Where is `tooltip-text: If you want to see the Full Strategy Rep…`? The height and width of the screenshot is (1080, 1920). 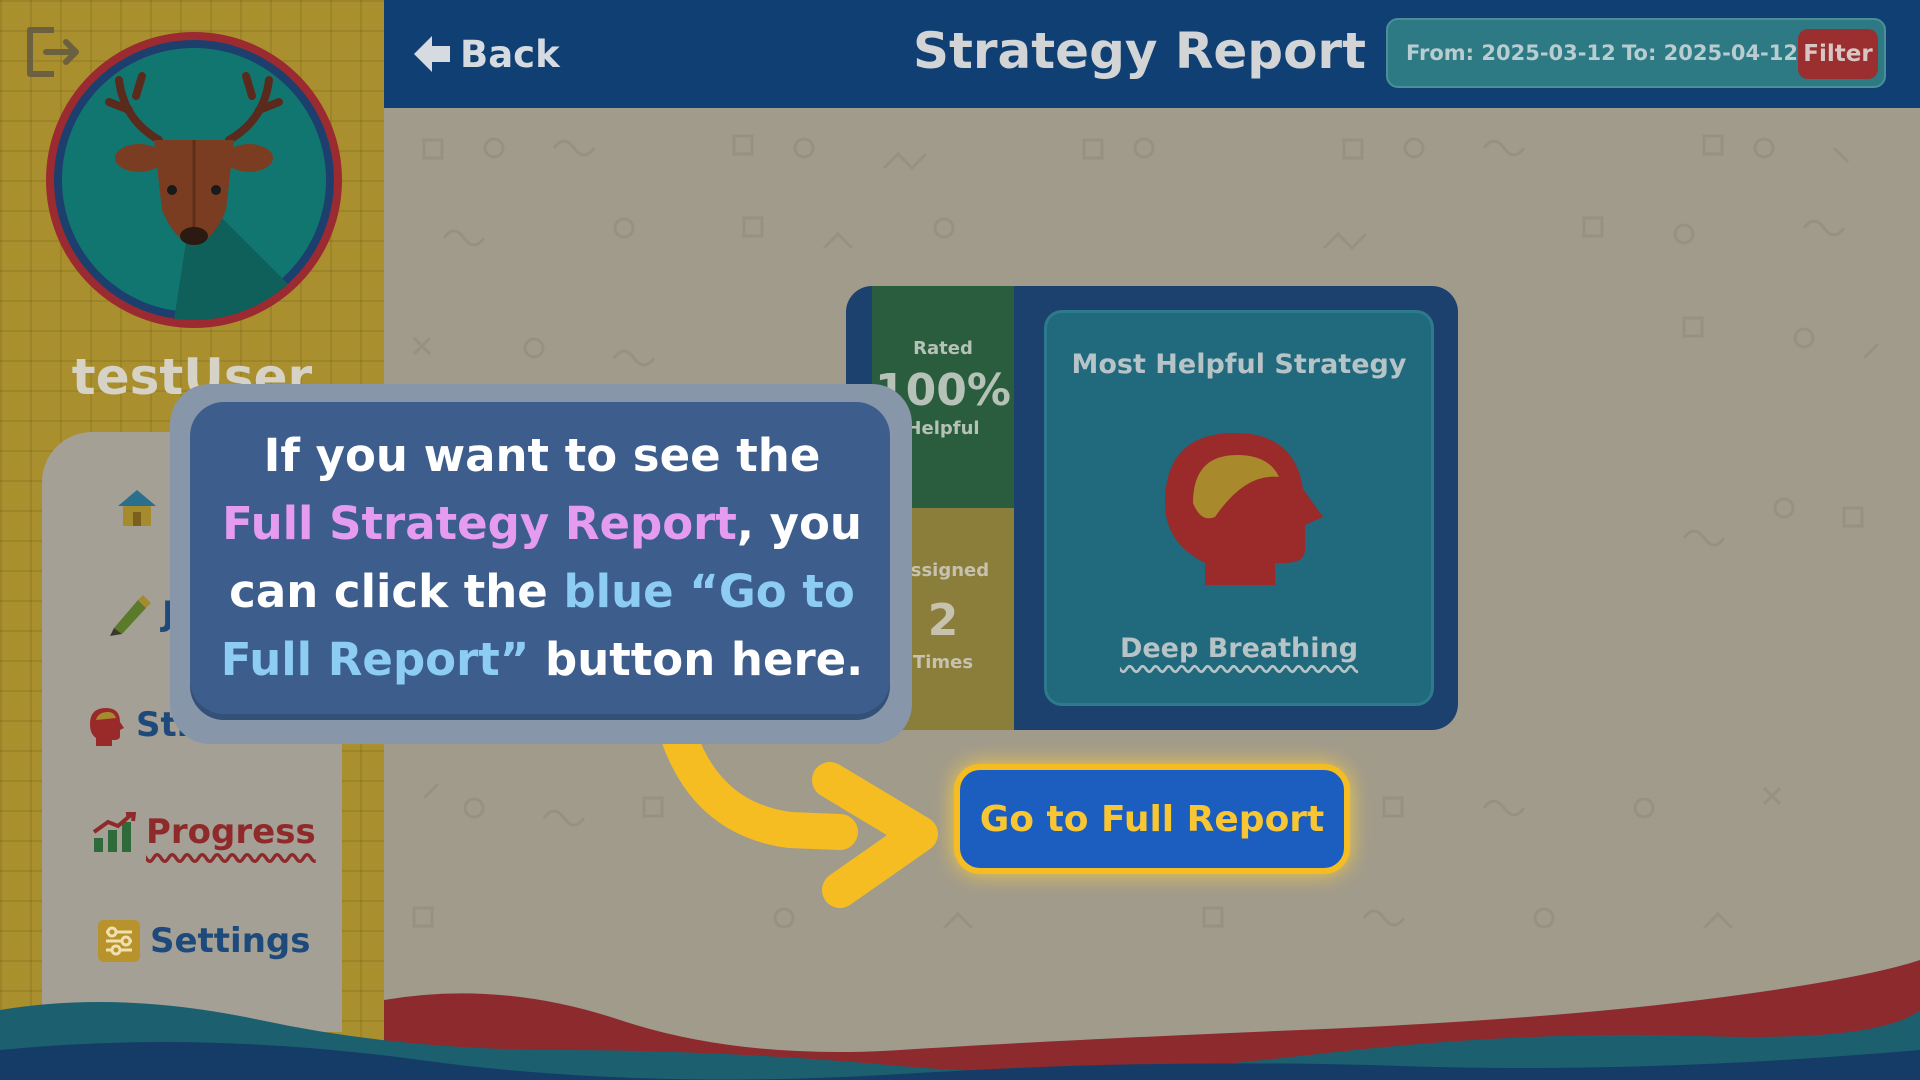
tooltip-text: If you want to see the Full Strategy Rep… is located at coordinates (542, 558).